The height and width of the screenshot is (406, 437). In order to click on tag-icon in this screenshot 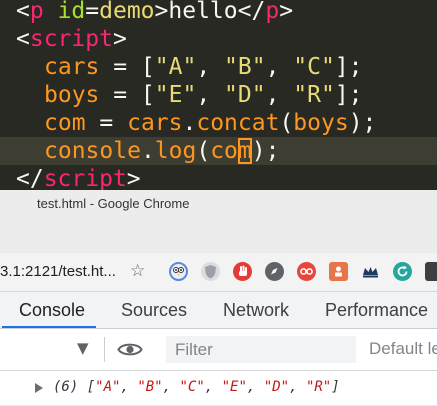, I will do `click(338, 271)`.